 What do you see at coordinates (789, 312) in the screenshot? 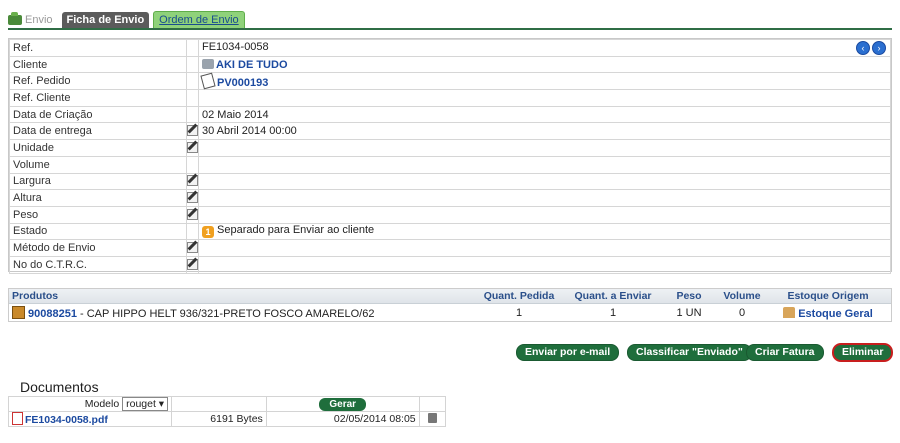
I see `warehouse-icon` at bounding box center [789, 312].